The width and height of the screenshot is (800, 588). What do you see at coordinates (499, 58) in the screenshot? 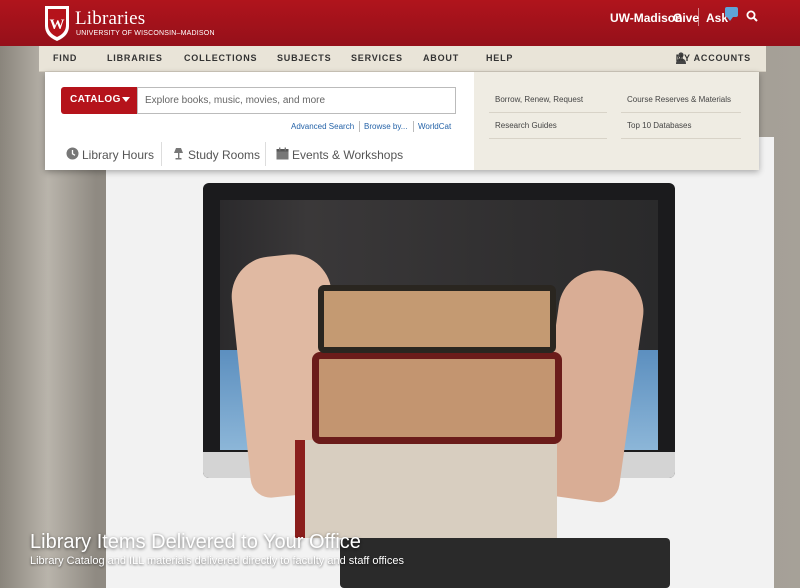
I see `nav-help: HELP` at bounding box center [499, 58].